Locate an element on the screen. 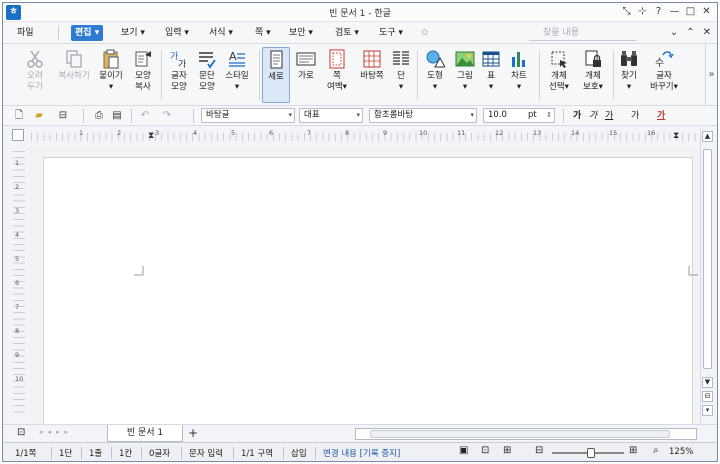  shape-label-2: ▾ is located at coordinates (435, 87).